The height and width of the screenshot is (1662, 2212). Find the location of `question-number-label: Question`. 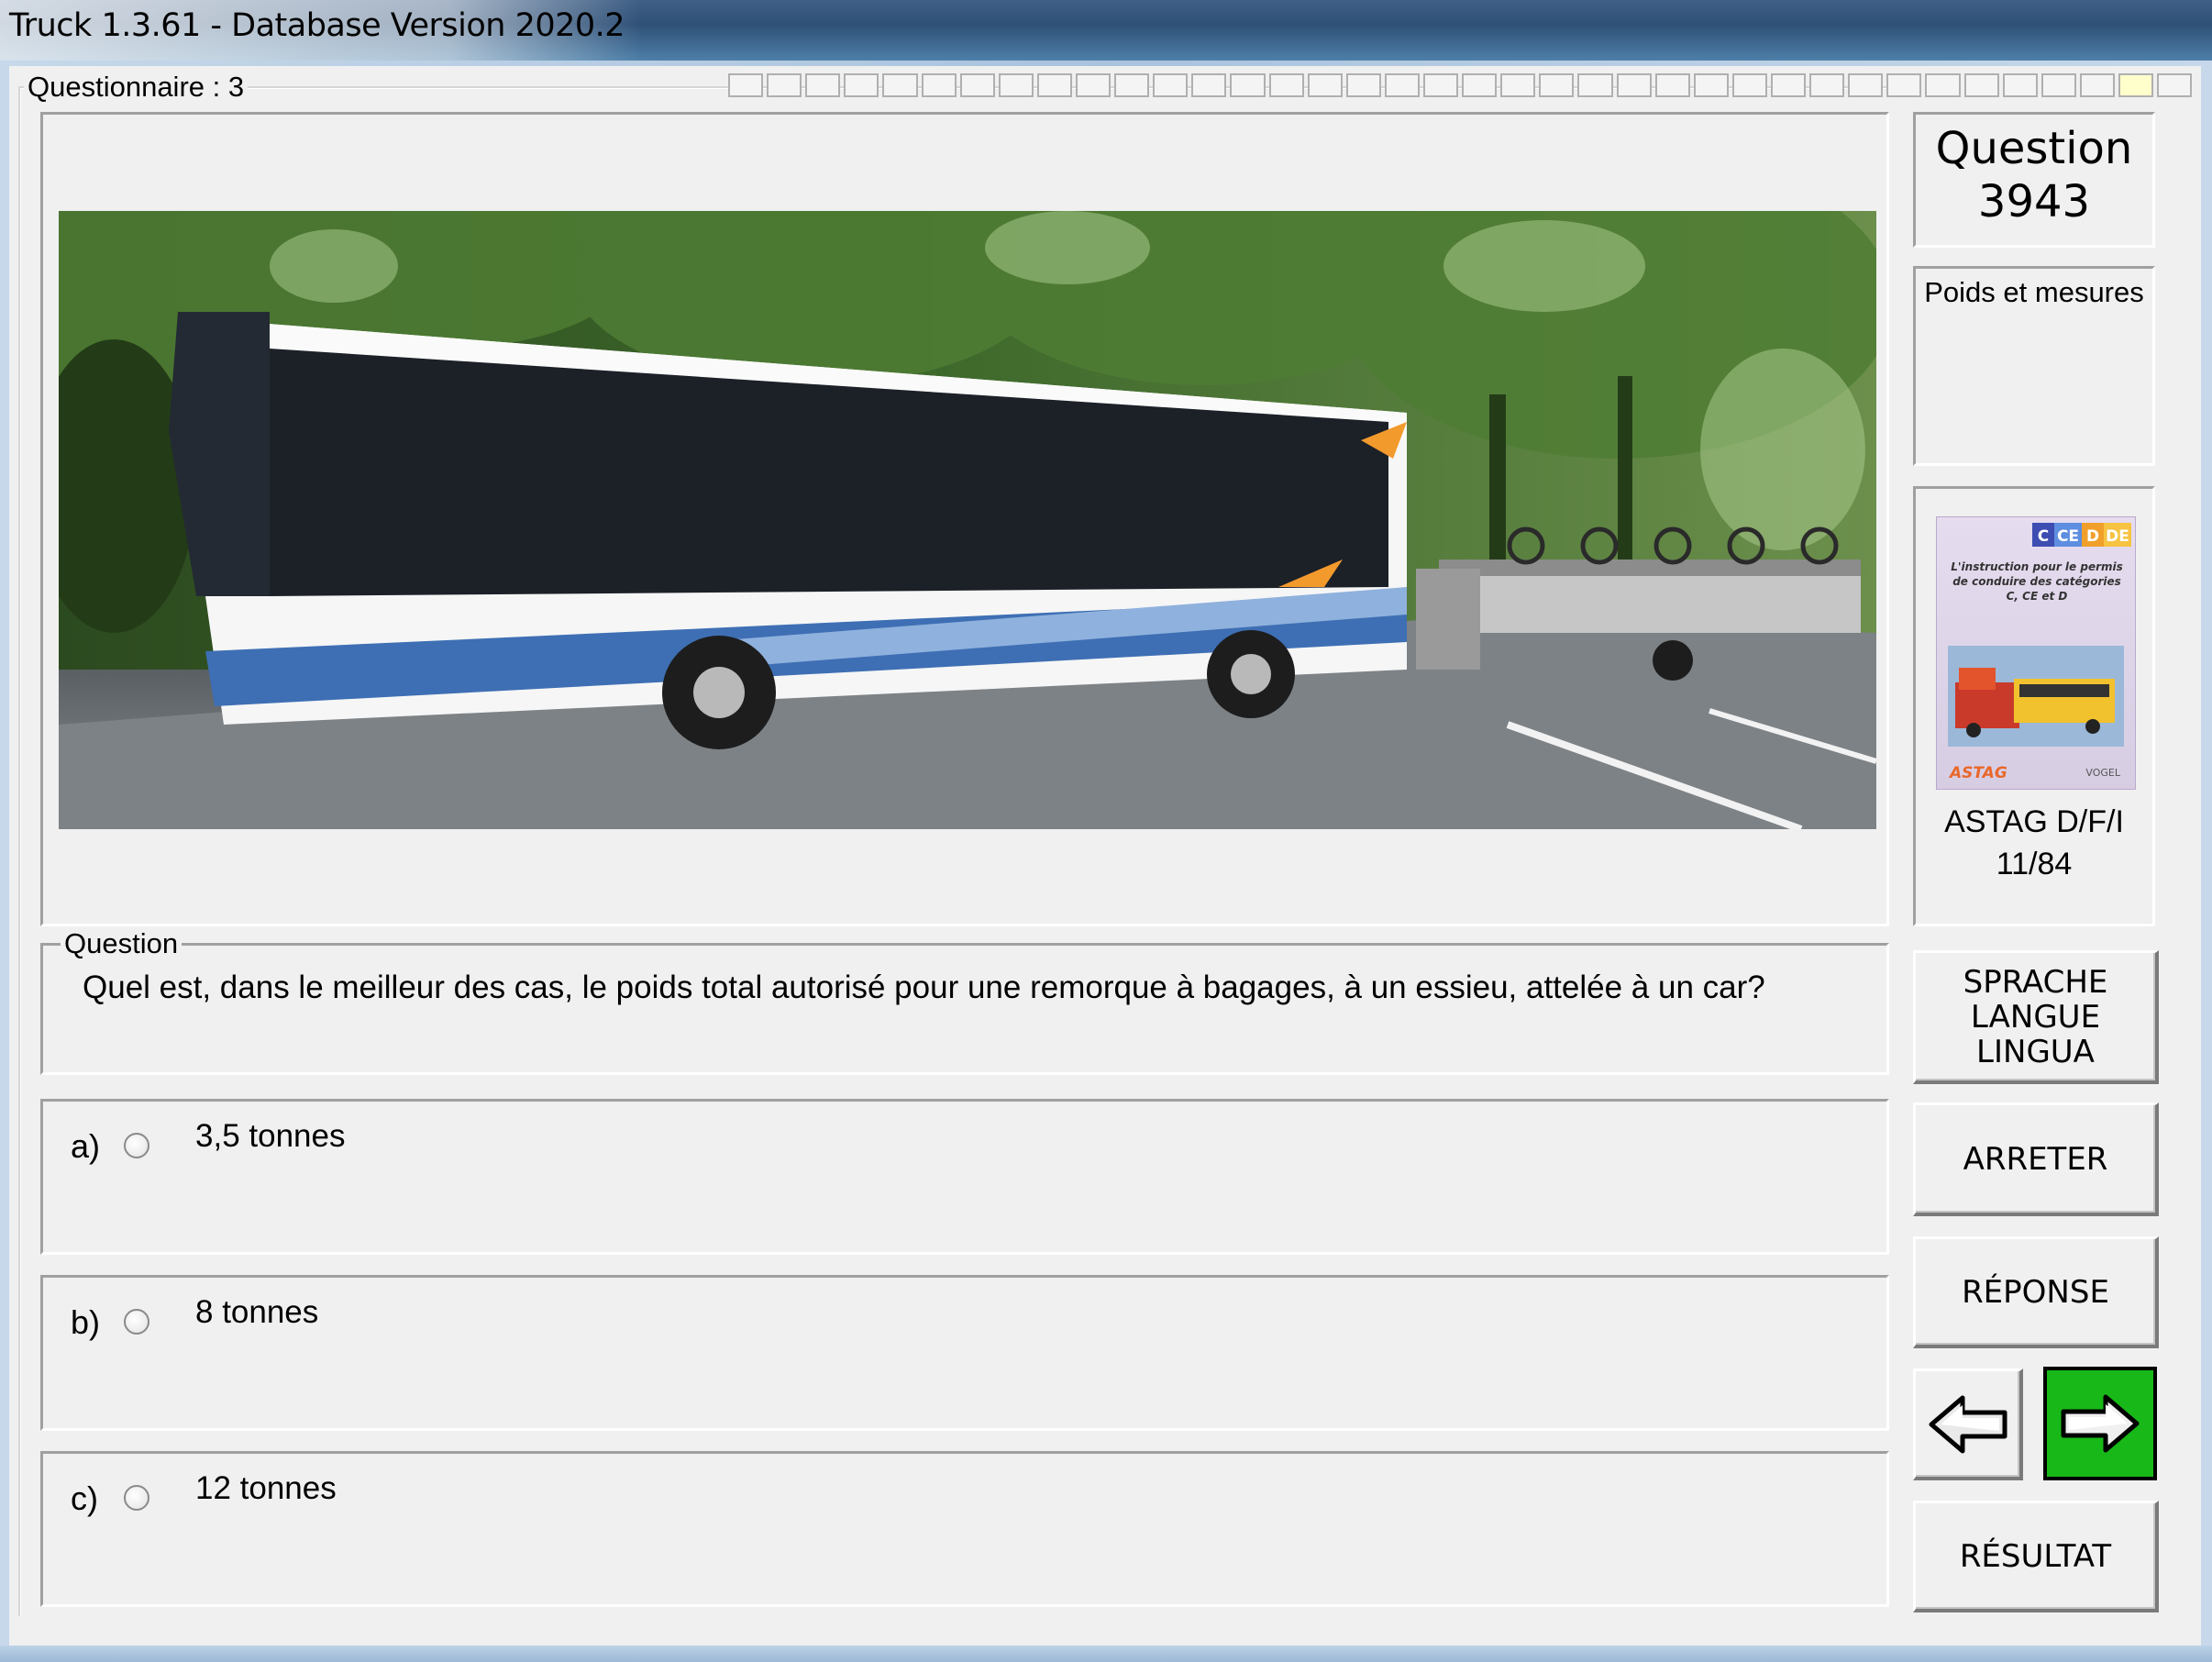

question-number-label: Question is located at coordinates (2034, 148).